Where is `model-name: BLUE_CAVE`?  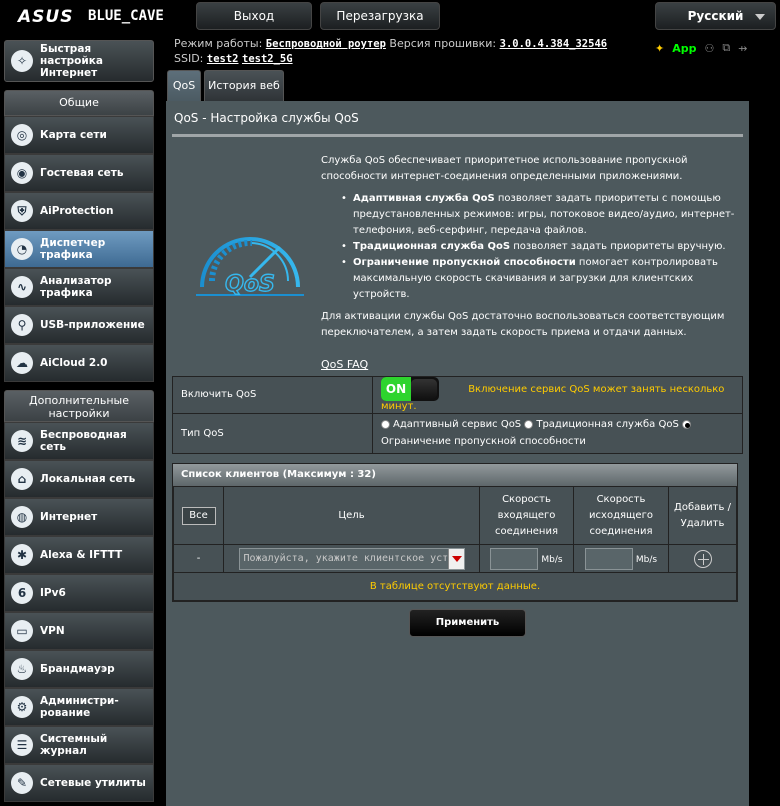
model-name: BLUE_CAVE is located at coordinates (126, 16).